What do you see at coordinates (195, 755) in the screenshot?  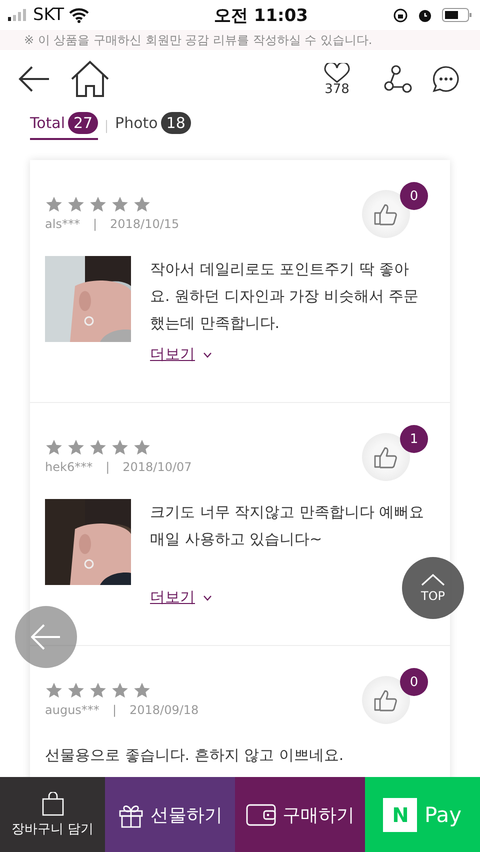 I see `review-text: 선물용으로 좋습니다. 흔하지 않고 이쁘네요.` at bounding box center [195, 755].